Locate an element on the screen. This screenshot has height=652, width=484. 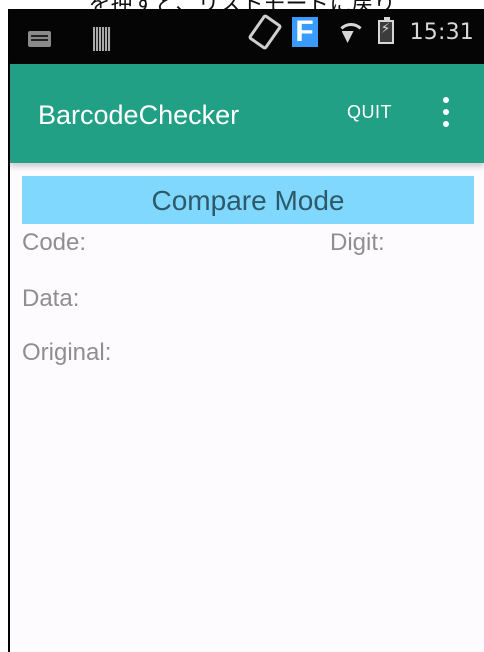
code-label: Code: is located at coordinates (54, 242).